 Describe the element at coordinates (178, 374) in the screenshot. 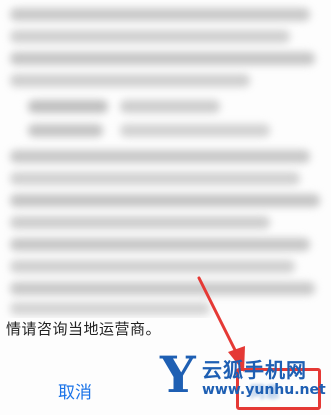

I see `watermark-letter: Y` at that location.